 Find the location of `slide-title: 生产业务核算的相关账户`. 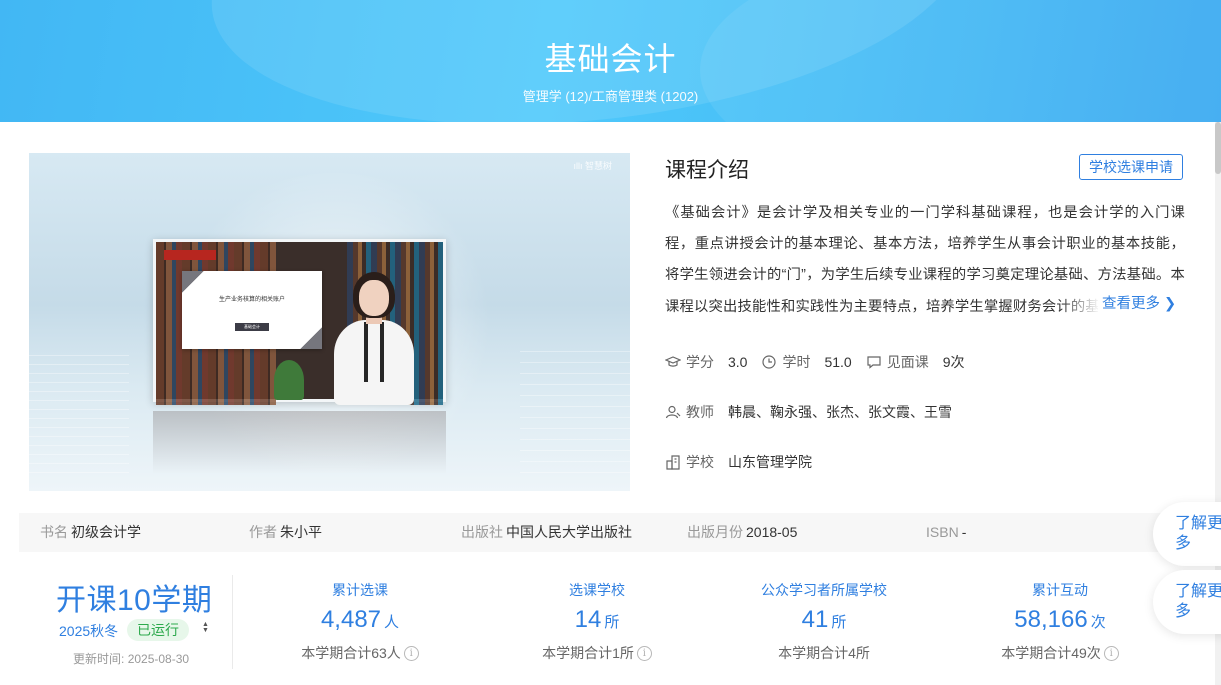

slide-title: 生产业务核算的相关账户 is located at coordinates (251, 300).